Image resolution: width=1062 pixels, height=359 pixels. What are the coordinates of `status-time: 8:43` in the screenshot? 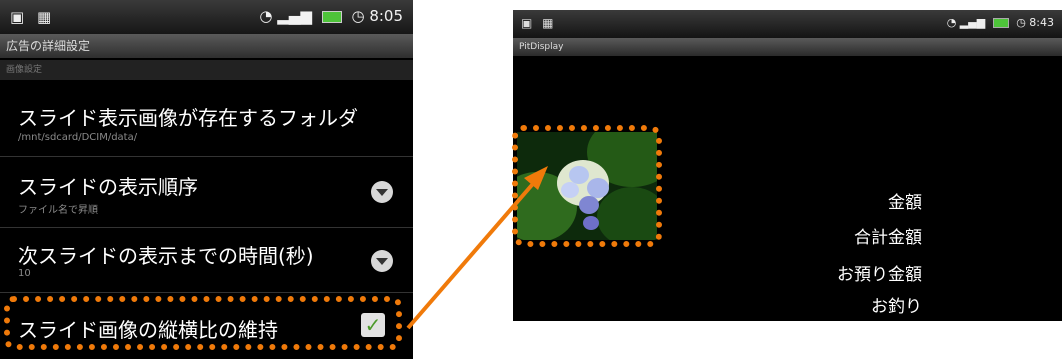 It's located at (1041, 22).